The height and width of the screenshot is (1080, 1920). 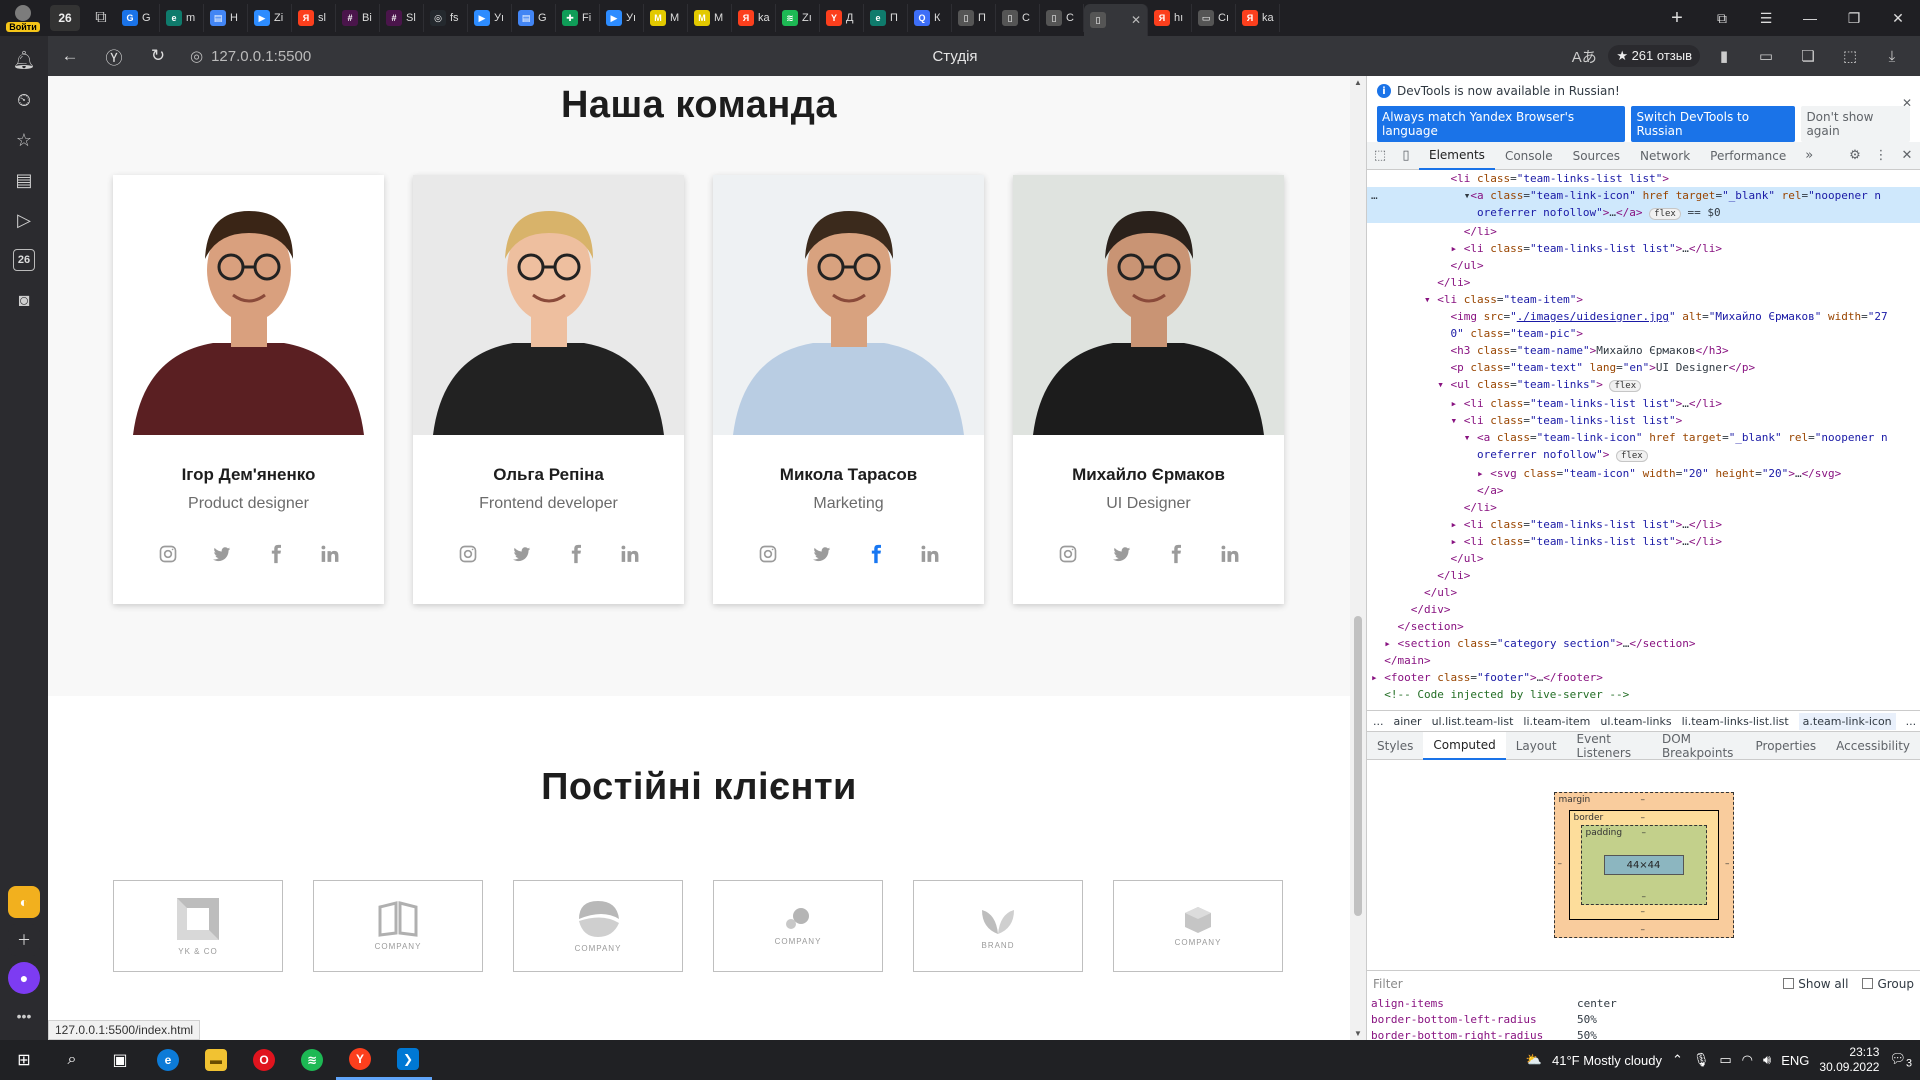 What do you see at coordinates (1808, 56) in the screenshot?
I see `collections-icon: ❏` at bounding box center [1808, 56].